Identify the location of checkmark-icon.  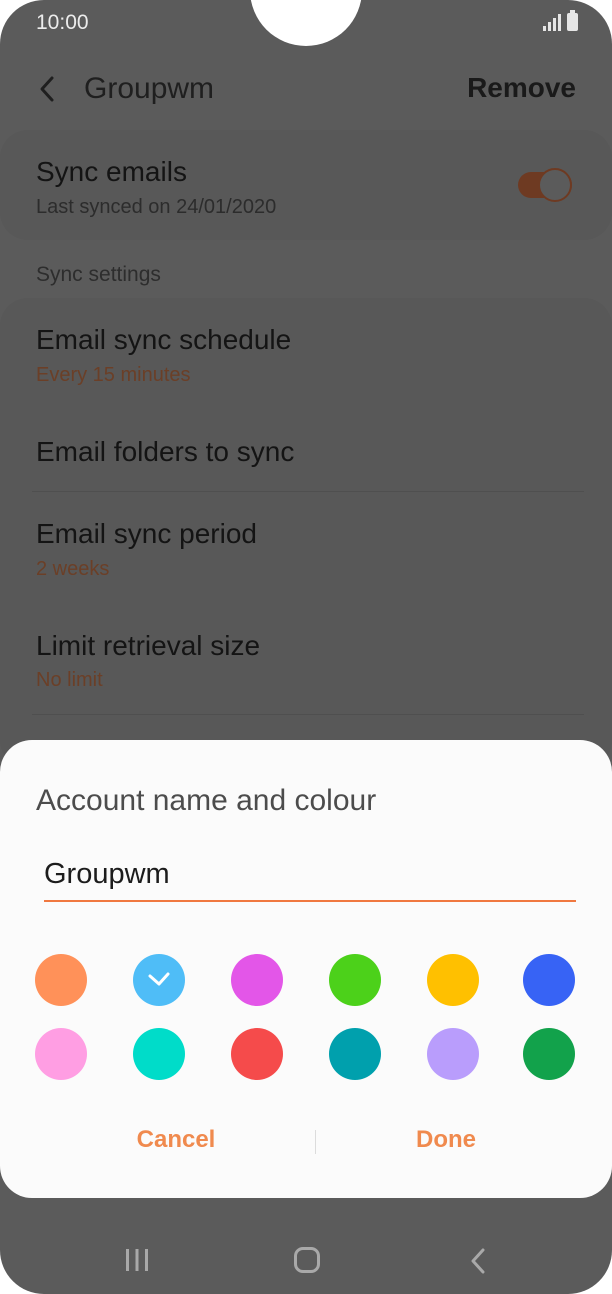
(159, 979).